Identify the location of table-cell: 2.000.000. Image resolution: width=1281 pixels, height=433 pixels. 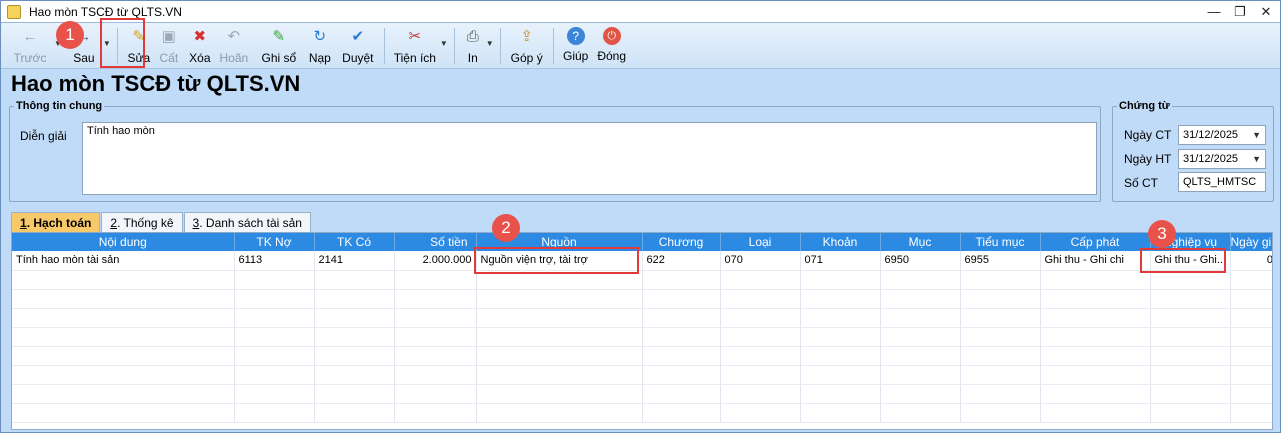
(435, 261).